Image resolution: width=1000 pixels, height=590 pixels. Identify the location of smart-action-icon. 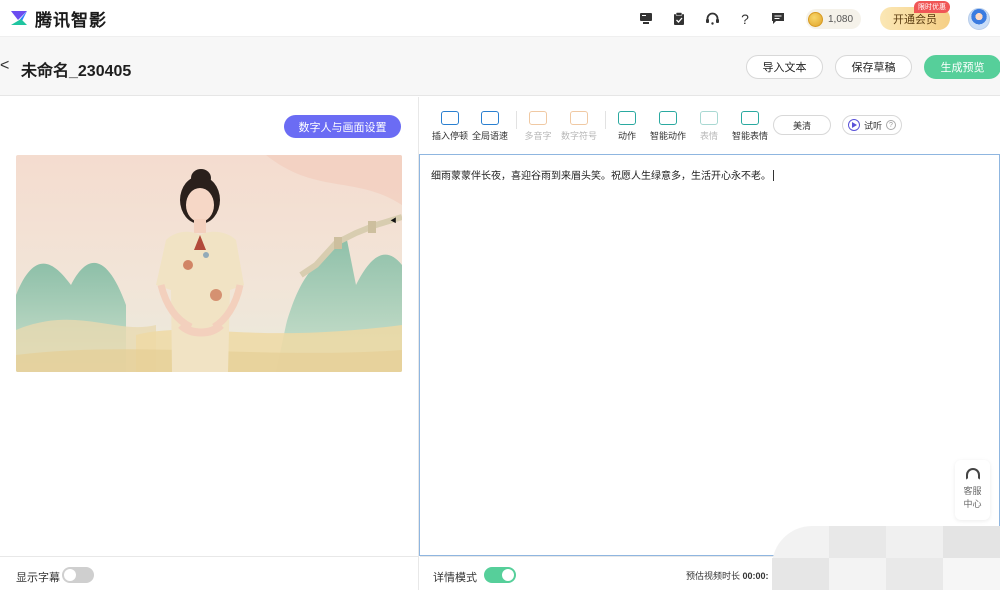
(668, 118).